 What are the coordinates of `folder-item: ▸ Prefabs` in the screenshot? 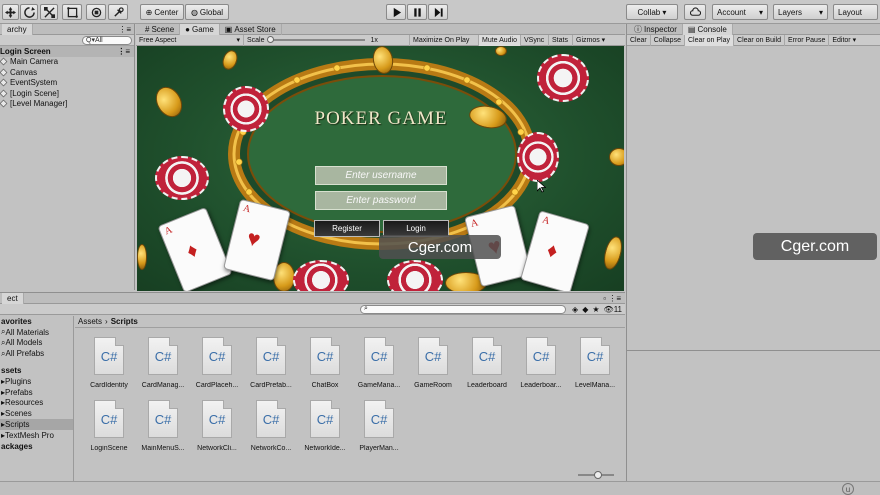 It's located at (36, 392).